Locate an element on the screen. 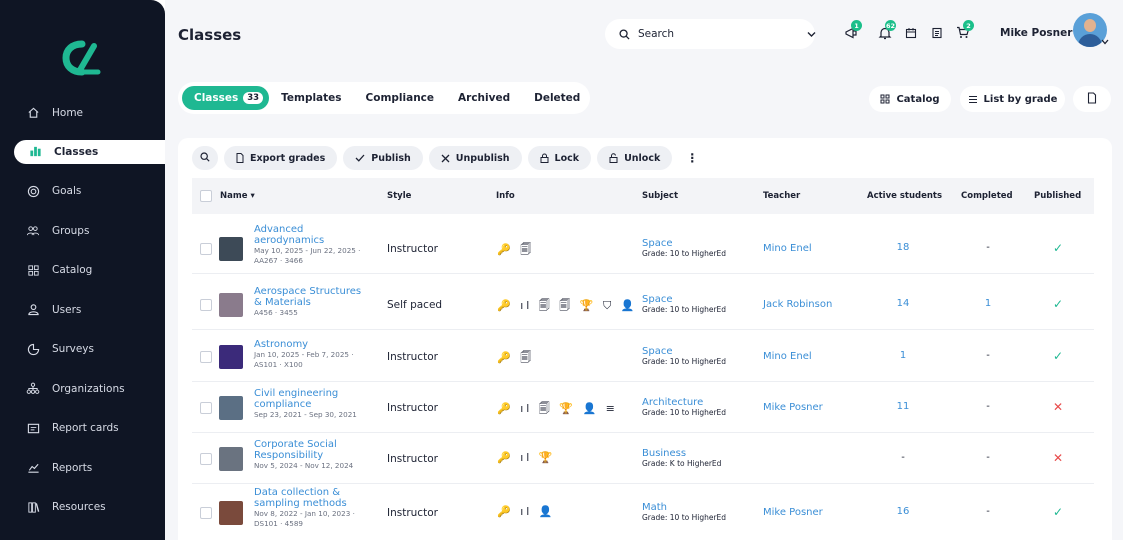  sidebar-item-groups: Groups is located at coordinates (82, 231).